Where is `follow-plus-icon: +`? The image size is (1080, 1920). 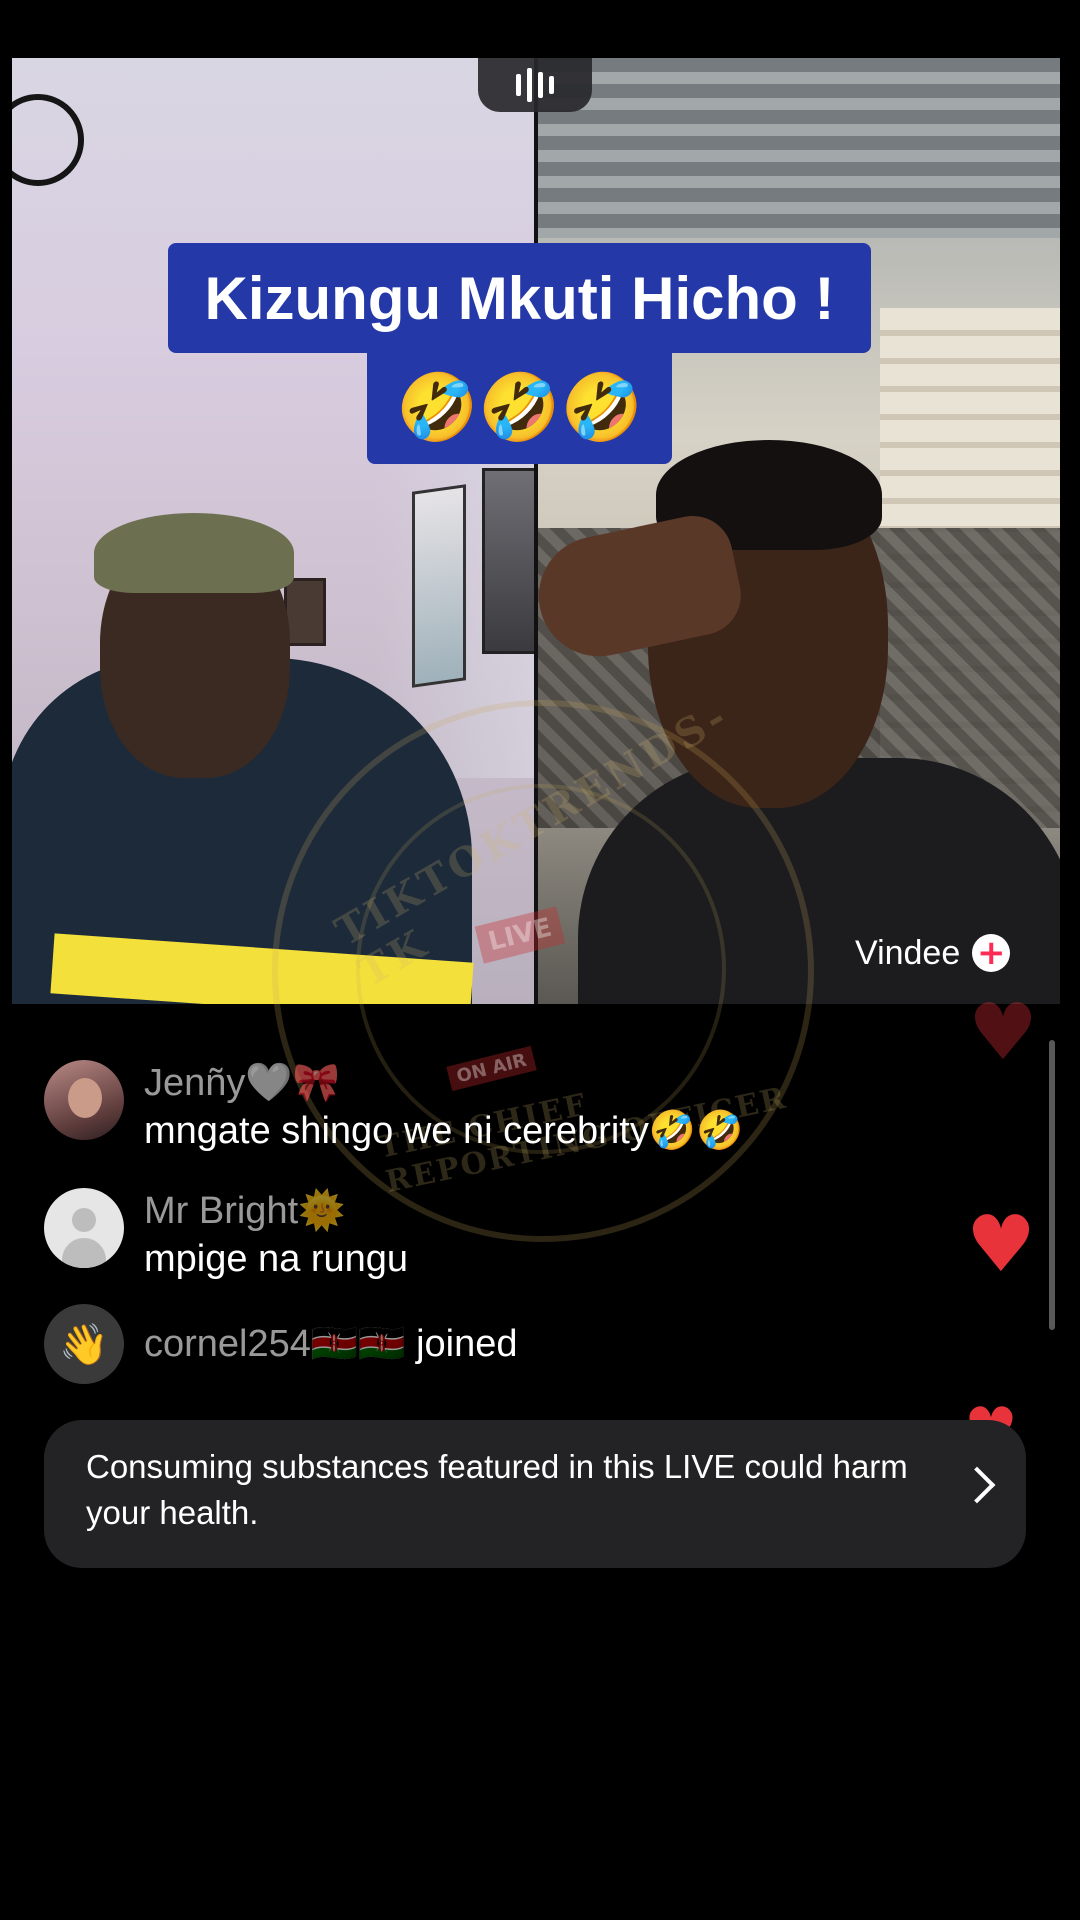
follow-plus-icon: + is located at coordinates (991, 953).